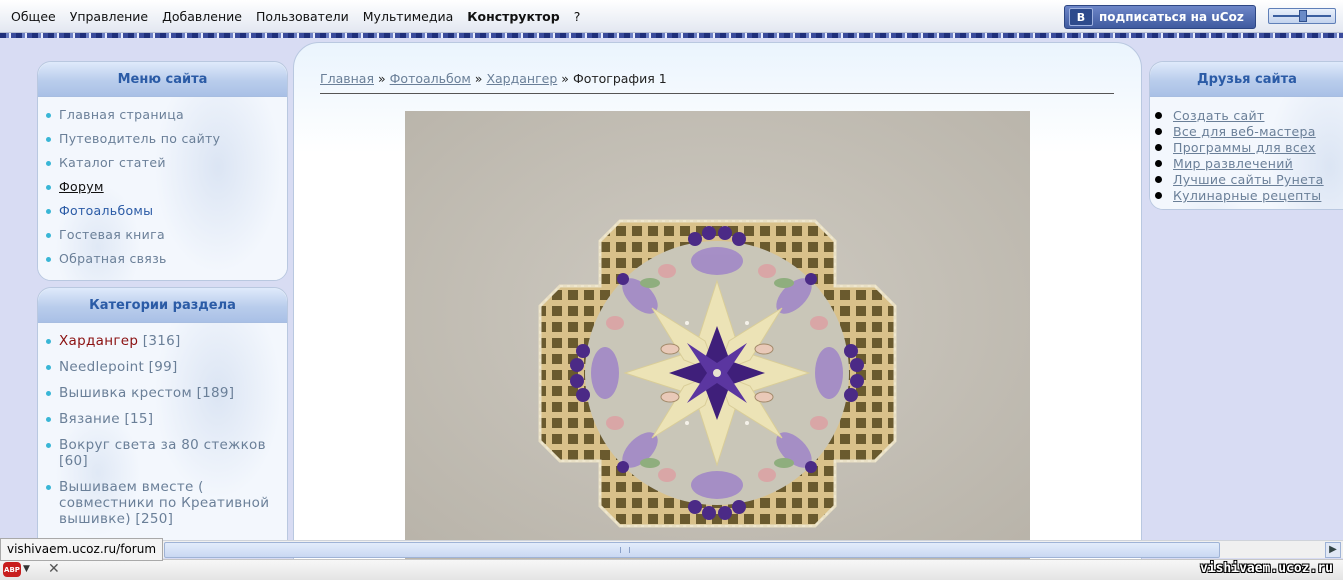 Image resolution: width=1343 pixels, height=580 pixels. I want to click on watermark: vishivaem.ucoz.ru, so click(1266, 568).